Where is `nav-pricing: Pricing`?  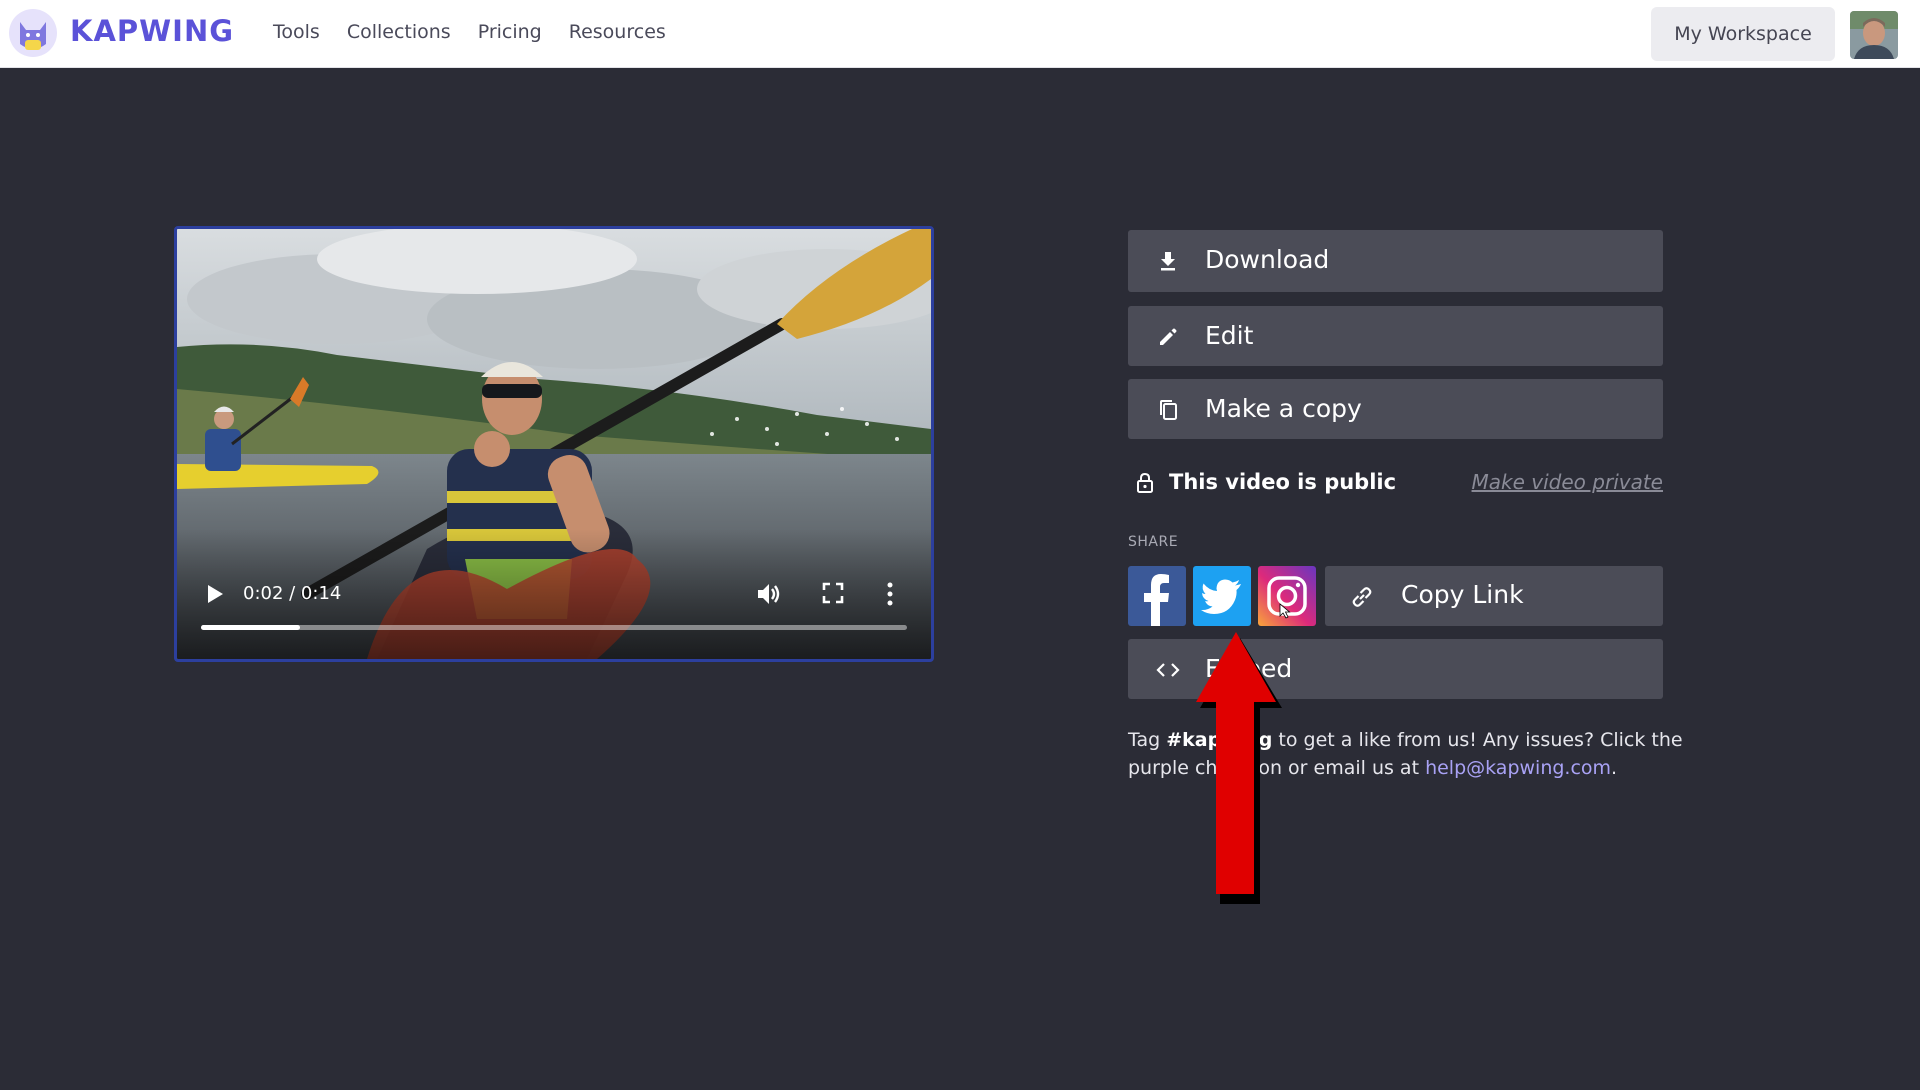
nav-pricing: Pricing is located at coordinates (510, 32).